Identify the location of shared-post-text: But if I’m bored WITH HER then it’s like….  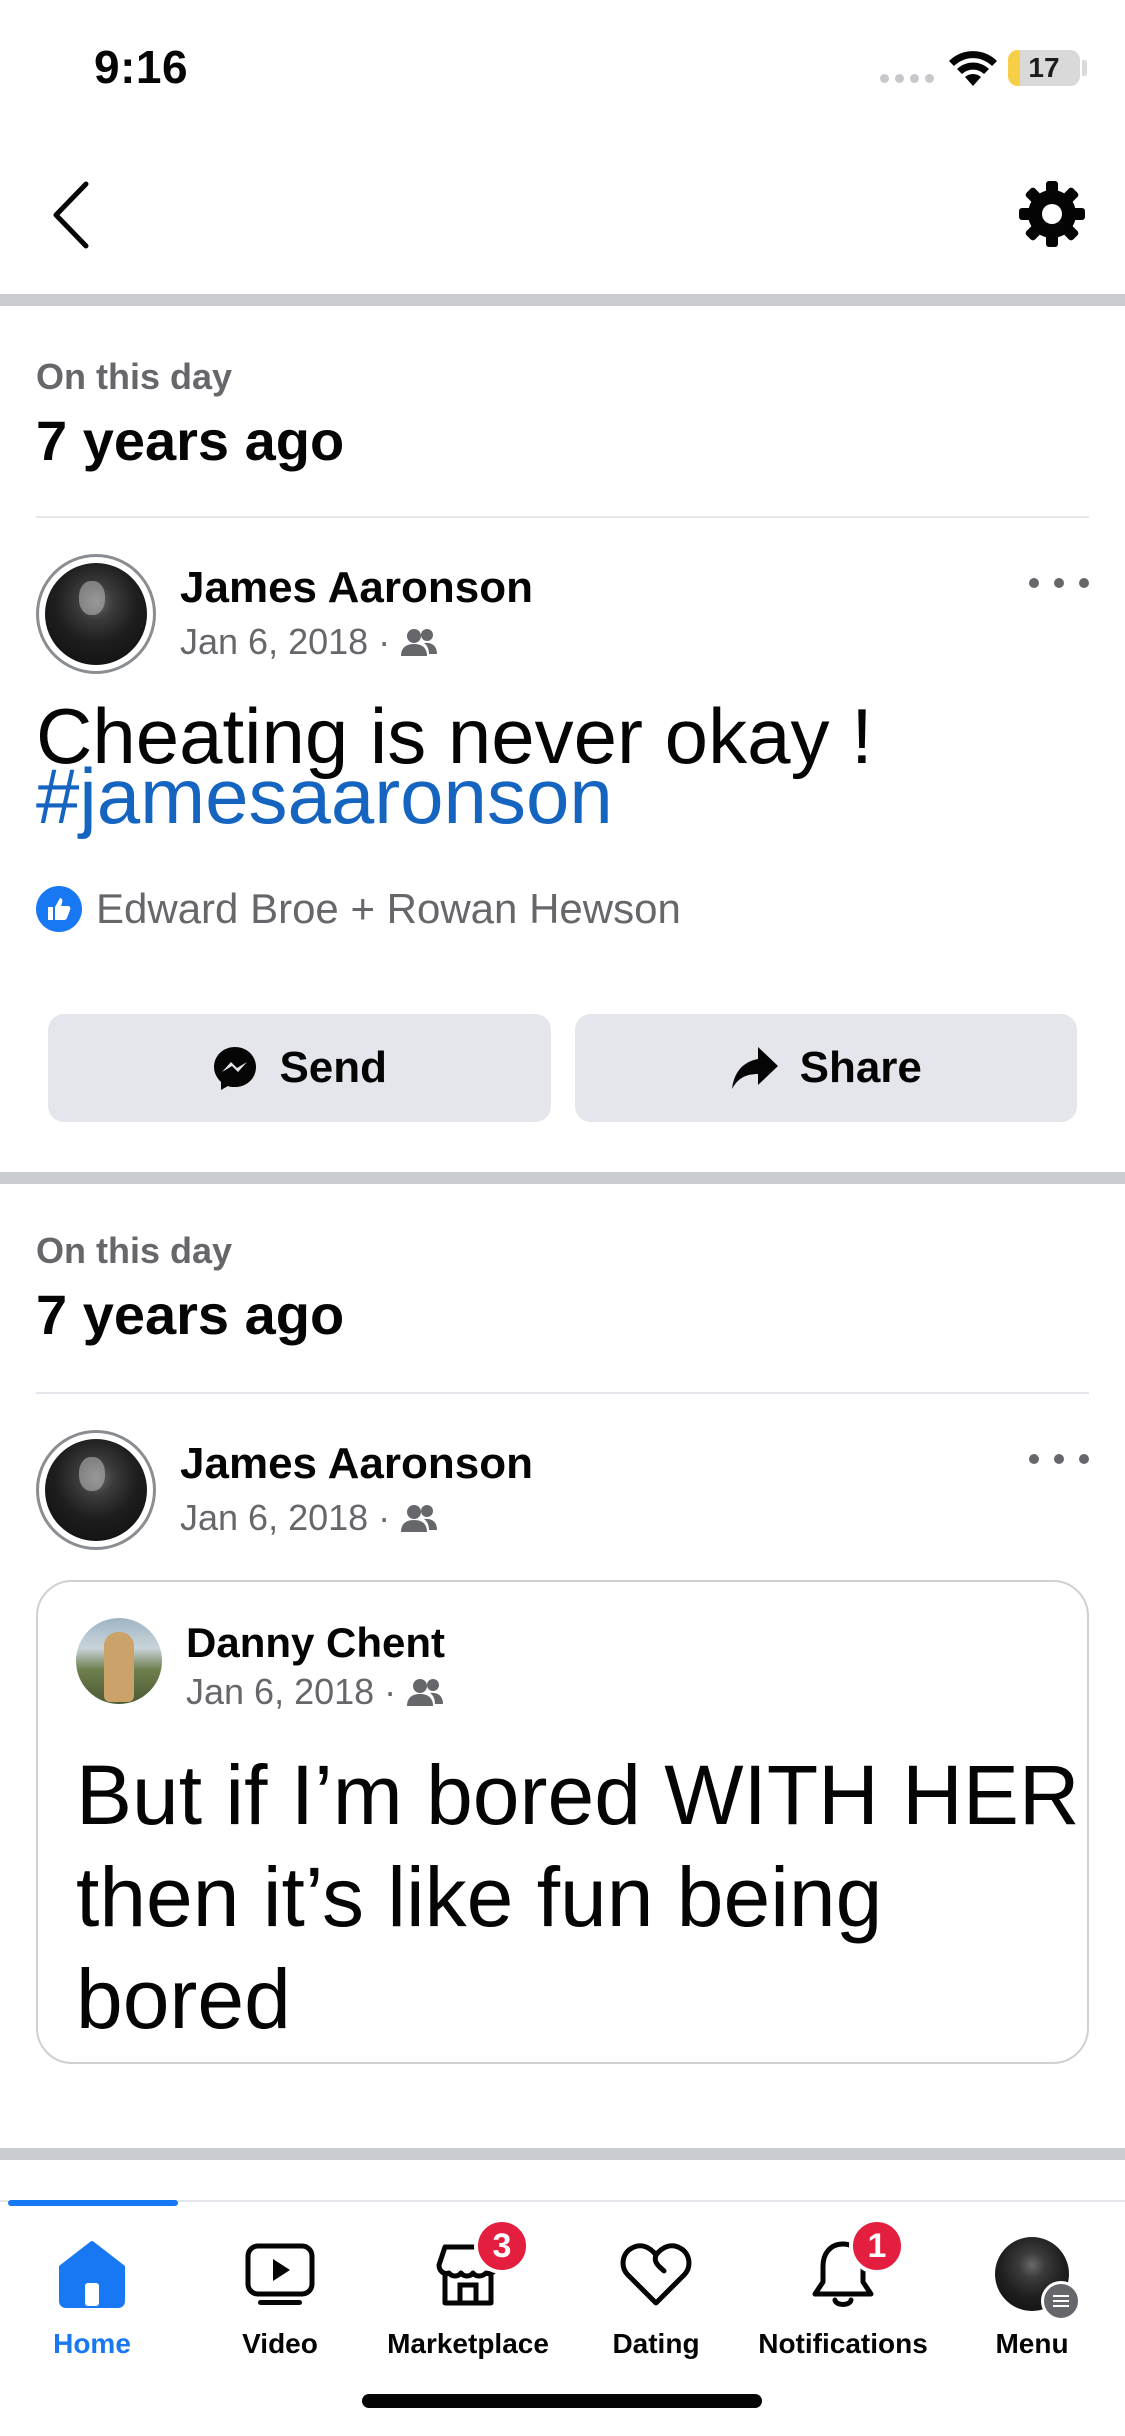
(578, 1897).